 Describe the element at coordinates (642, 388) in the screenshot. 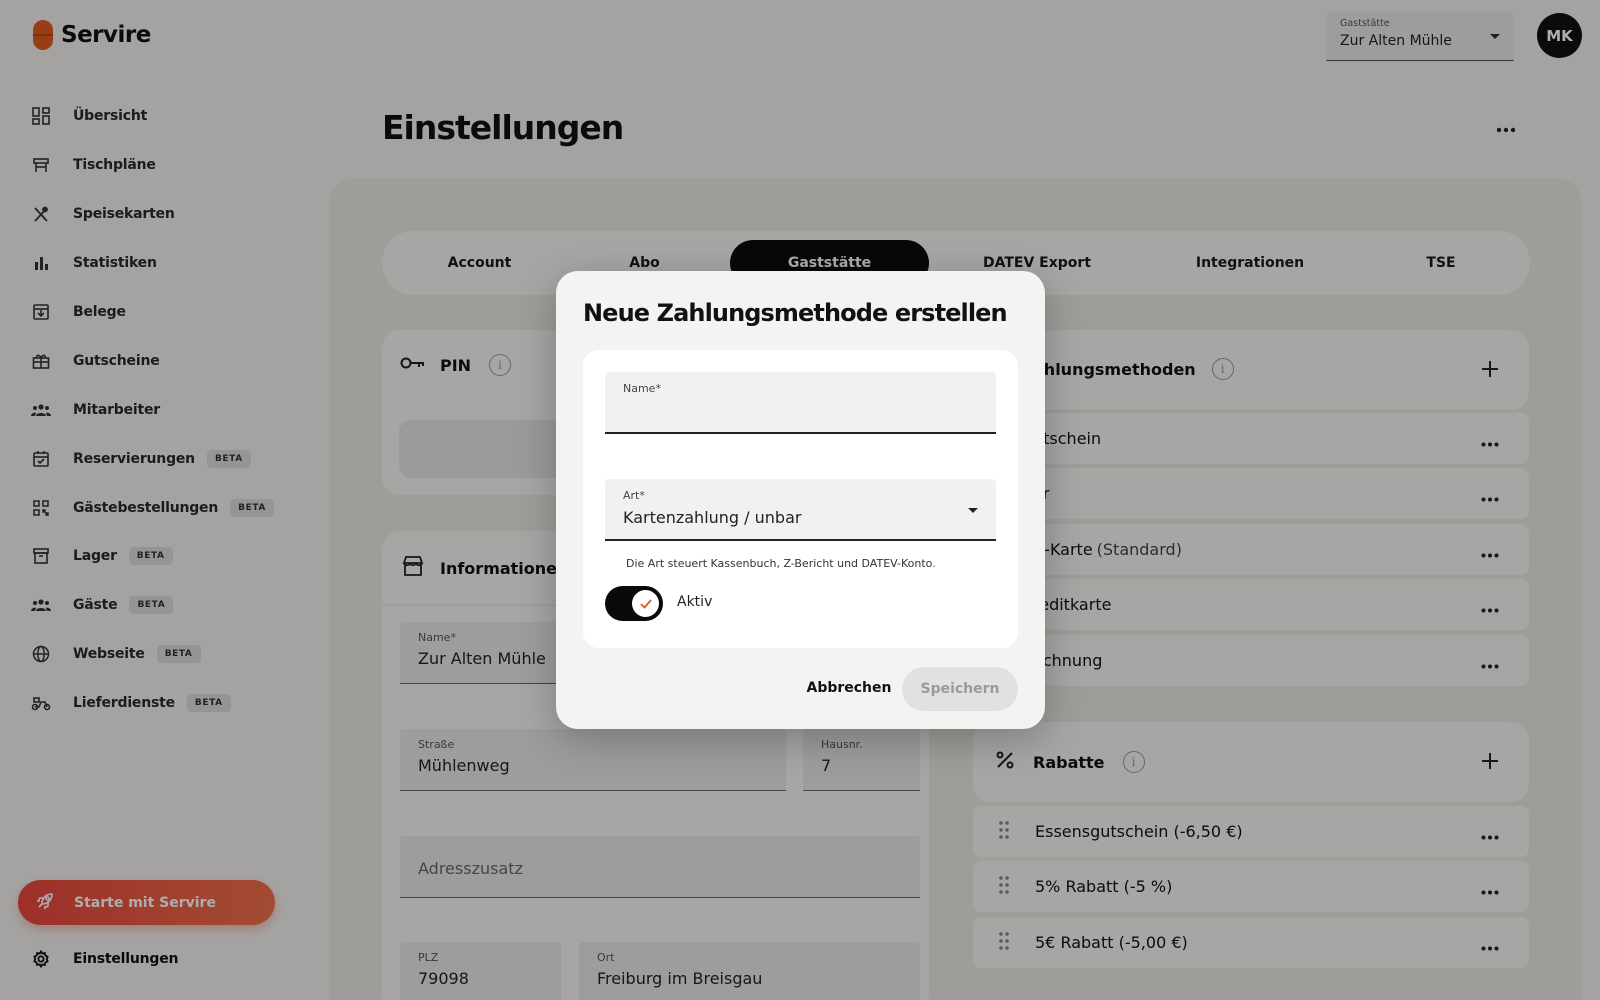

I see `field-label: Name*` at that location.